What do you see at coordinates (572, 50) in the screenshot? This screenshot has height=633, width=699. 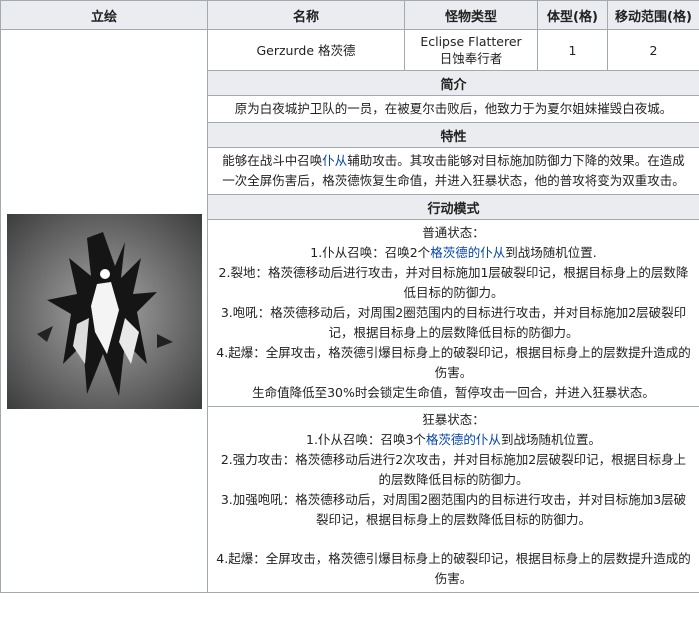 I see `monster-size: 1` at bounding box center [572, 50].